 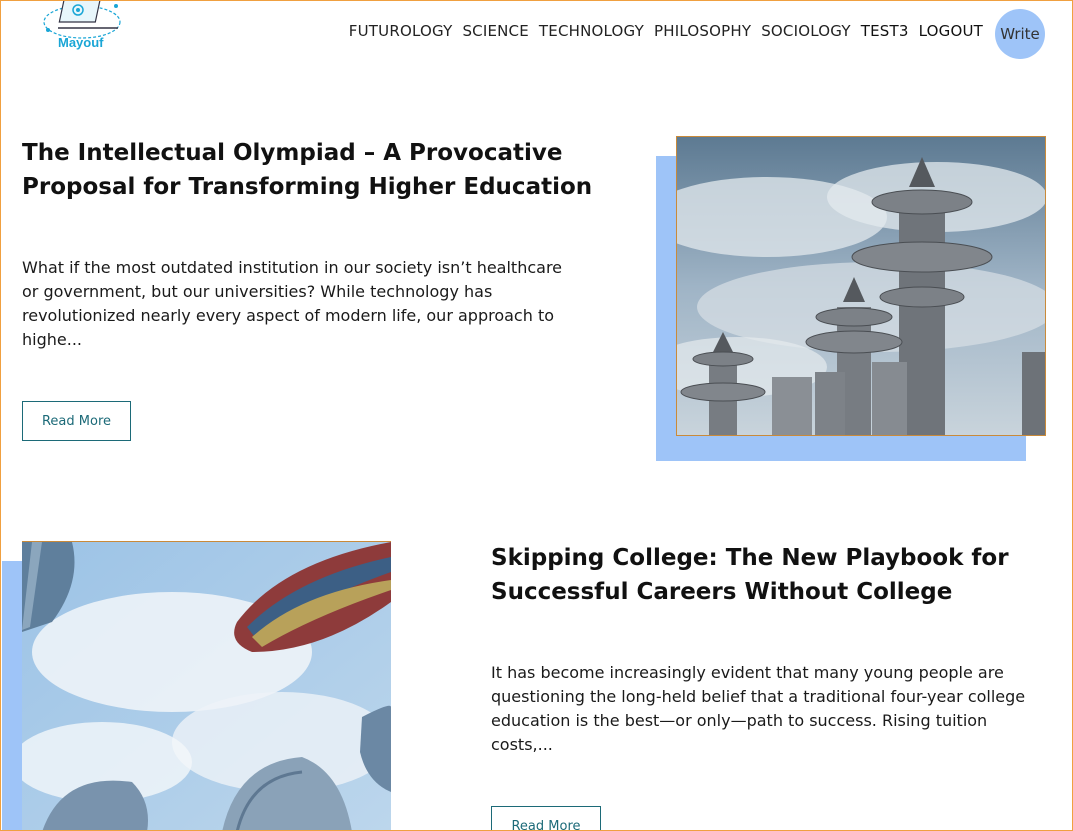 What do you see at coordinates (81, 42) in the screenshot?
I see `logo-text: Mayouf` at bounding box center [81, 42].